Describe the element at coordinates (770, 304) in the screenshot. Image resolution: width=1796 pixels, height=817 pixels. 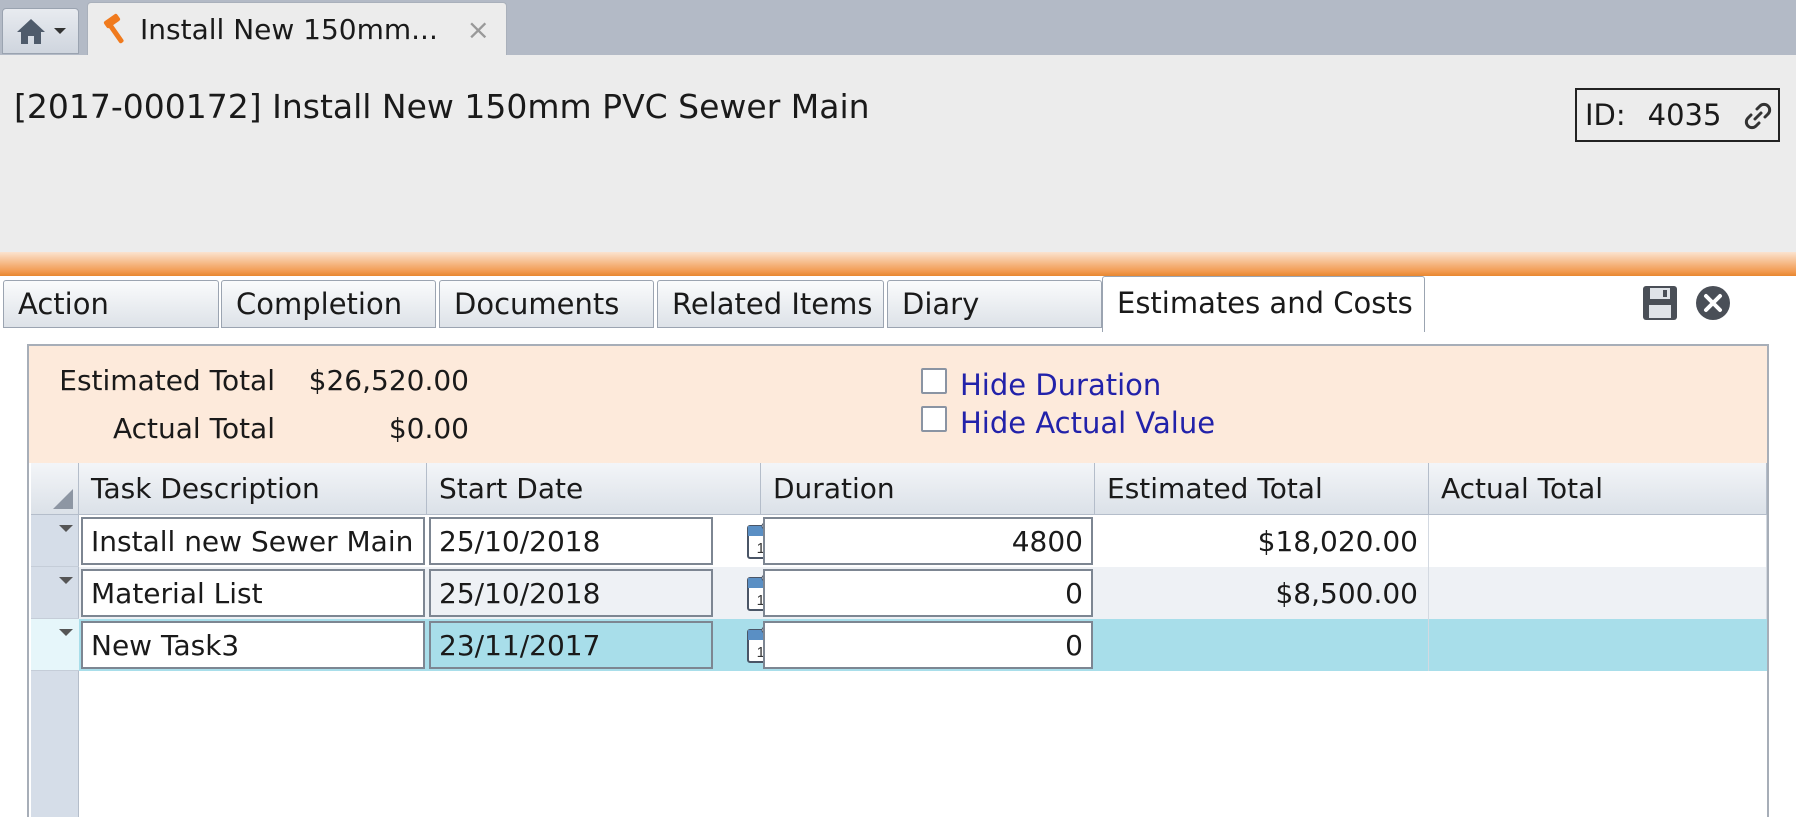
I see `tab-related-items: Related Items` at that location.